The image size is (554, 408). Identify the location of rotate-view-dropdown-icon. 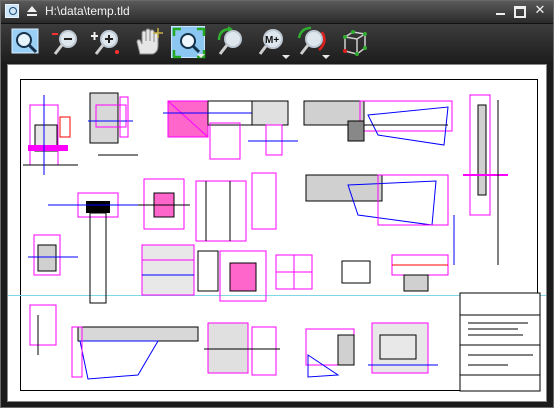
(326, 57).